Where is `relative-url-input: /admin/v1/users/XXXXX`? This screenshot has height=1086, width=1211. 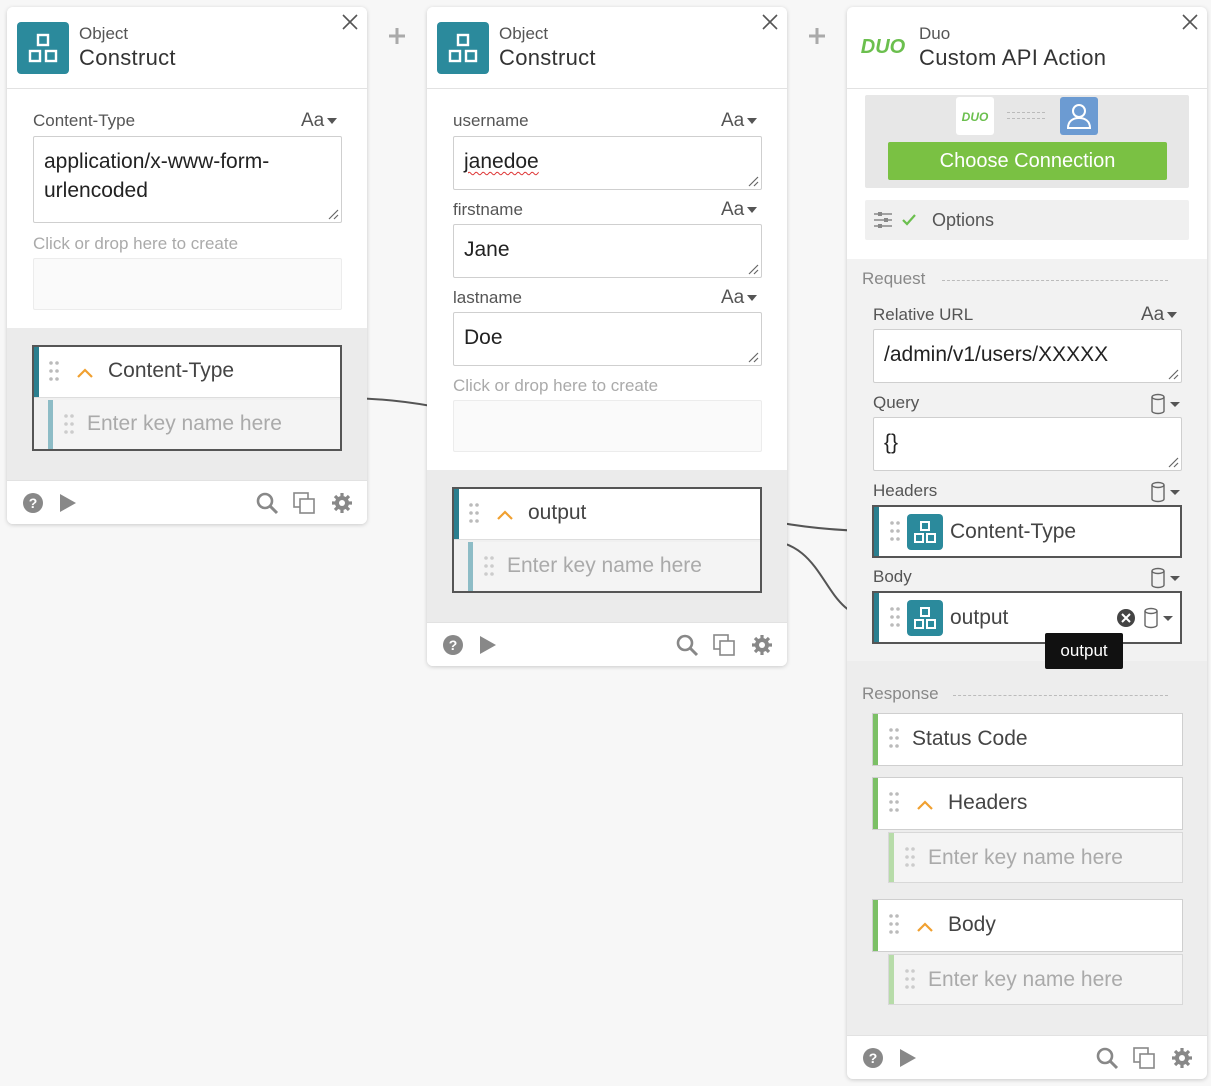 relative-url-input: /admin/v1/users/XXXXX is located at coordinates (1027, 356).